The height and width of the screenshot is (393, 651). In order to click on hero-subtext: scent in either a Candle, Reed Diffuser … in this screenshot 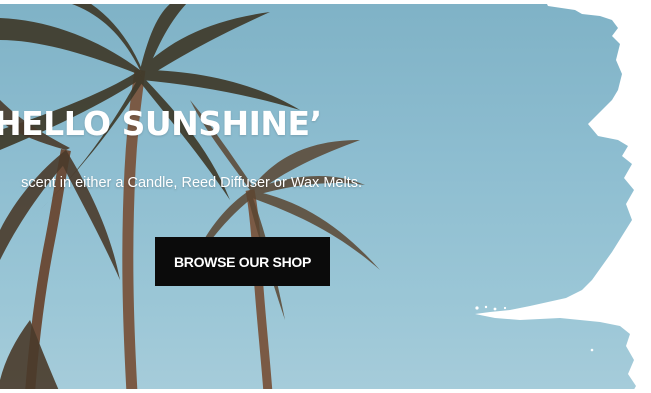, I will do `click(191, 183)`.